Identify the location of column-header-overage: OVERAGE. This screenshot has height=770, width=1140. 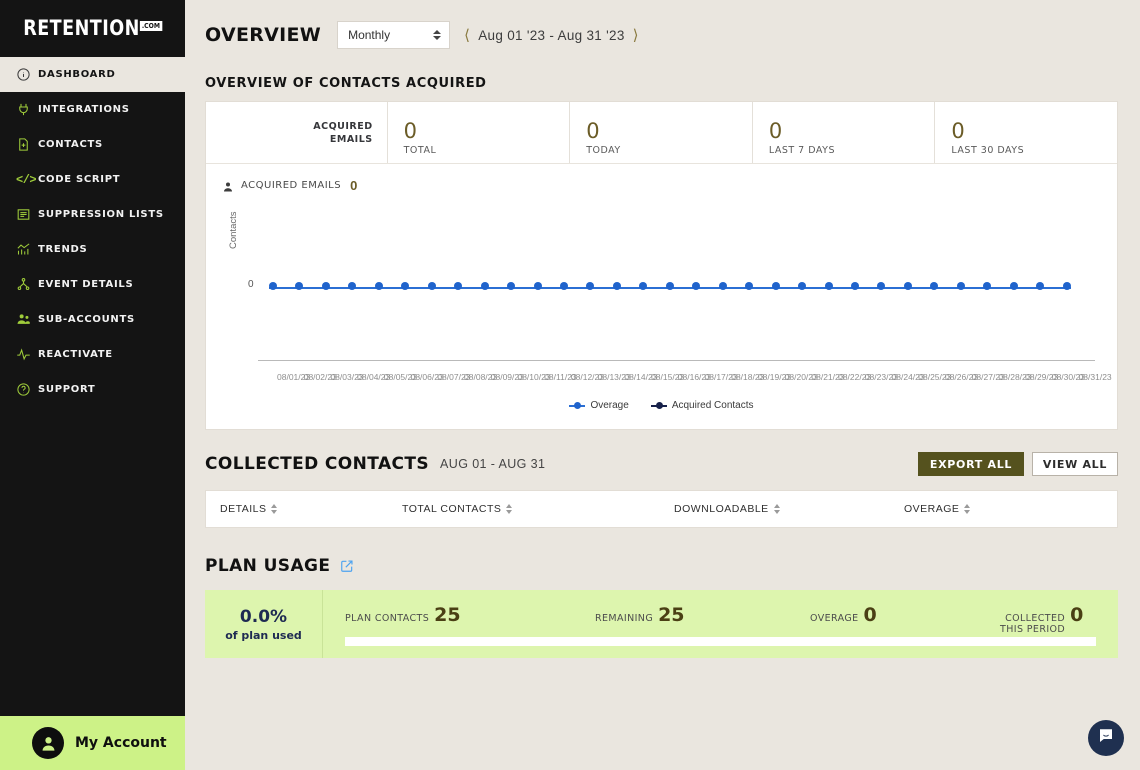
(937, 509).